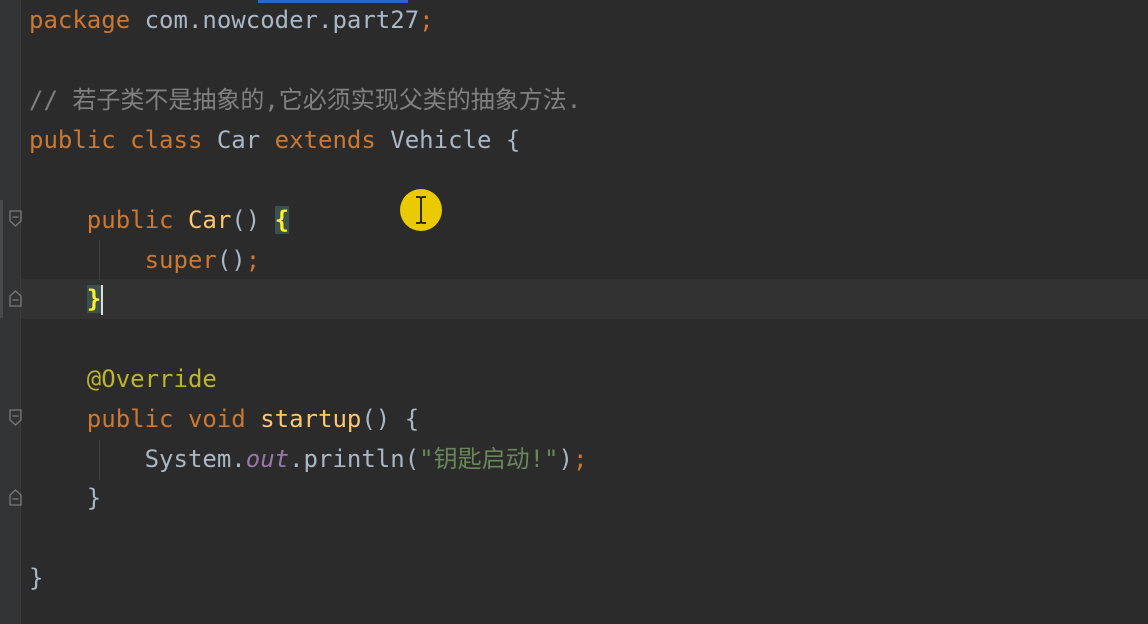 This screenshot has width=1148, height=624. Describe the element at coordinates (80, 20) in the screenshot. I see `keyword-package: package` at that location.